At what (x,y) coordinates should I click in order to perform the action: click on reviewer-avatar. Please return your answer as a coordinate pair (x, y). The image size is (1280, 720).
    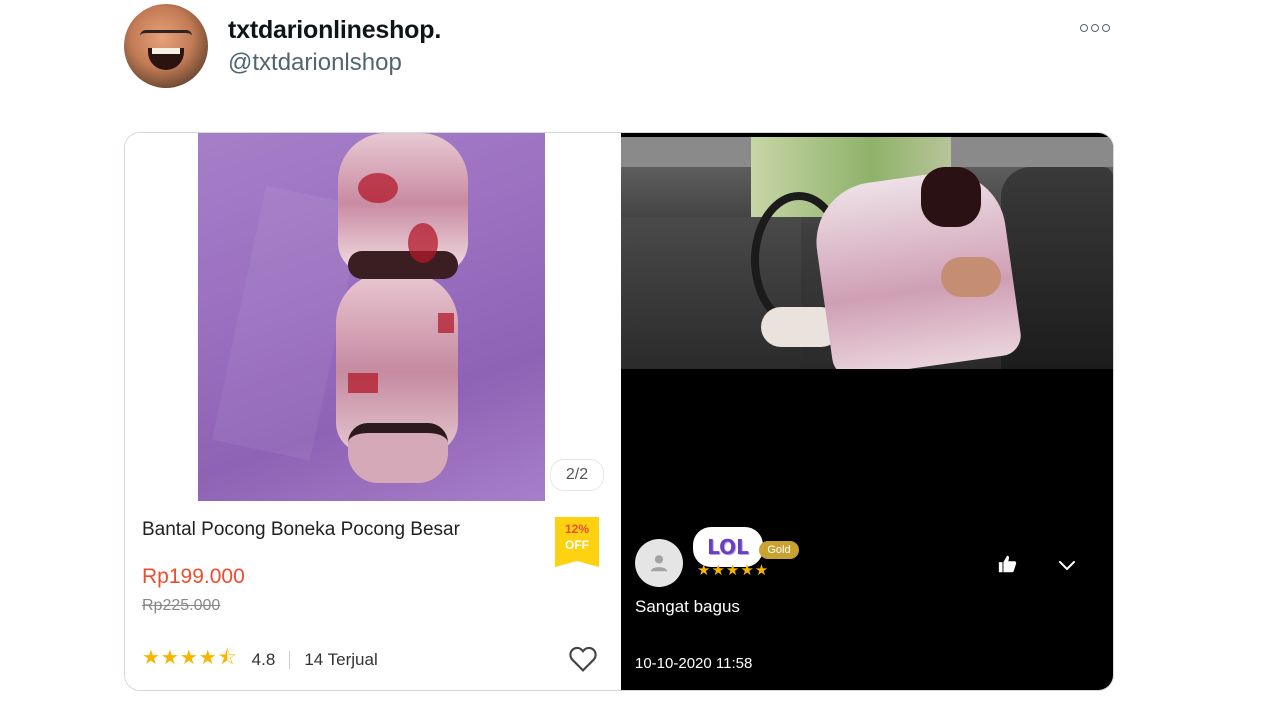
    Looking at the image, I should click on (659, 563).